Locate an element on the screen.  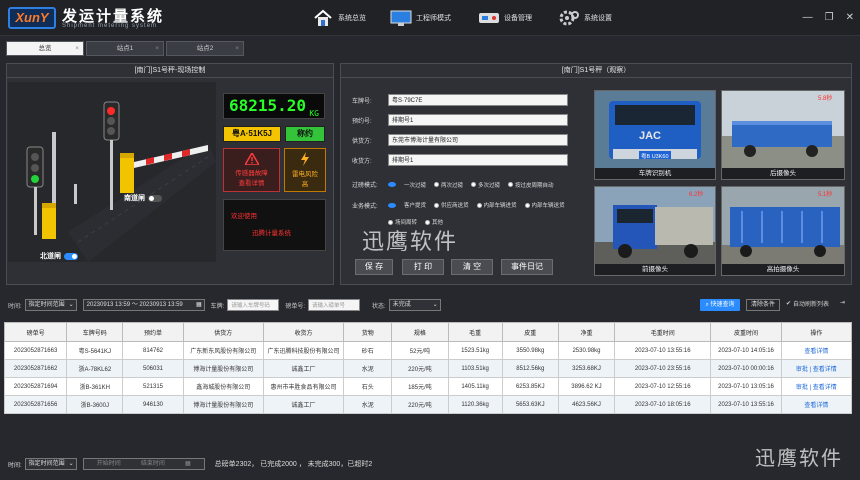
camera-front: 6.2秒 前摄像头 is located at coordinates (655, 231).